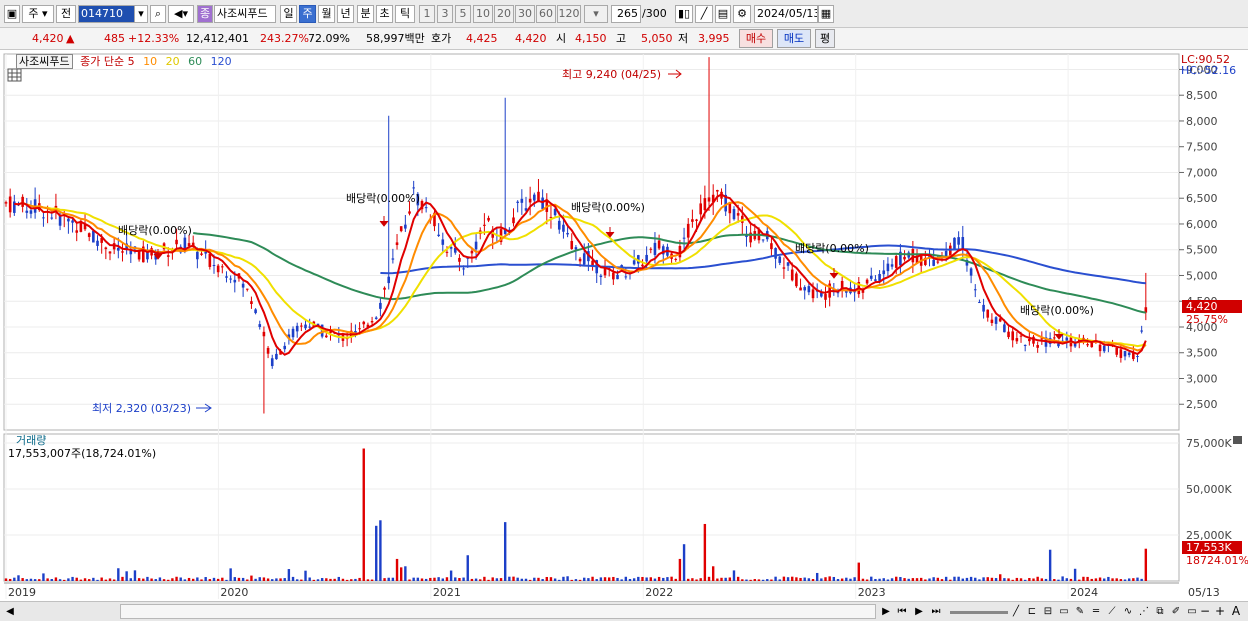 The width and height of the screenshot is (1248, 621). Describe the element at coordinates (684, 14) in the screenshot. I see `candle-icon: ▮▯` at that location.